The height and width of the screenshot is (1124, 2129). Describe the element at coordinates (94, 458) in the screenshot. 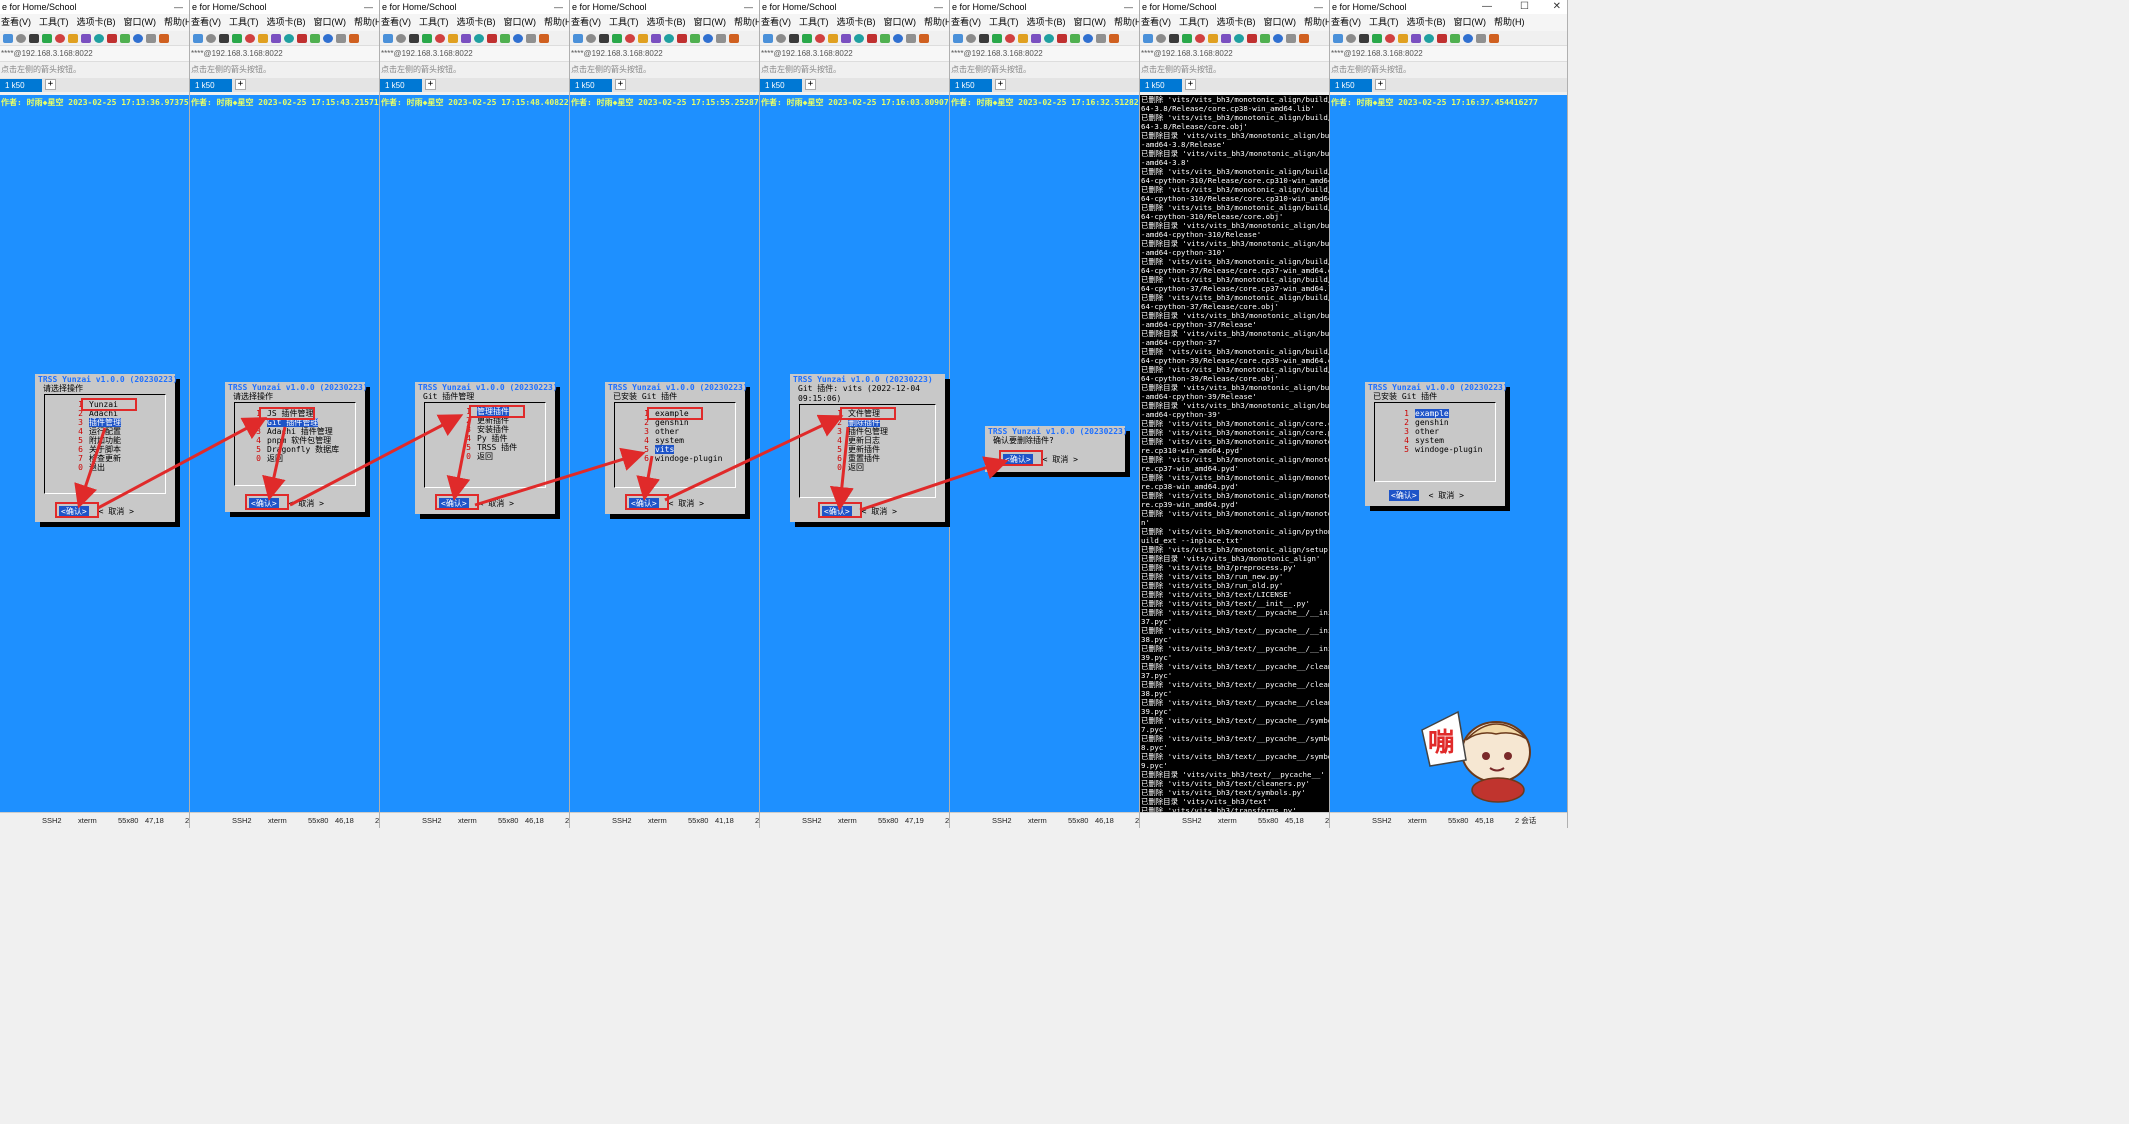

I see `menu-option: 7 检查更新` at that location.